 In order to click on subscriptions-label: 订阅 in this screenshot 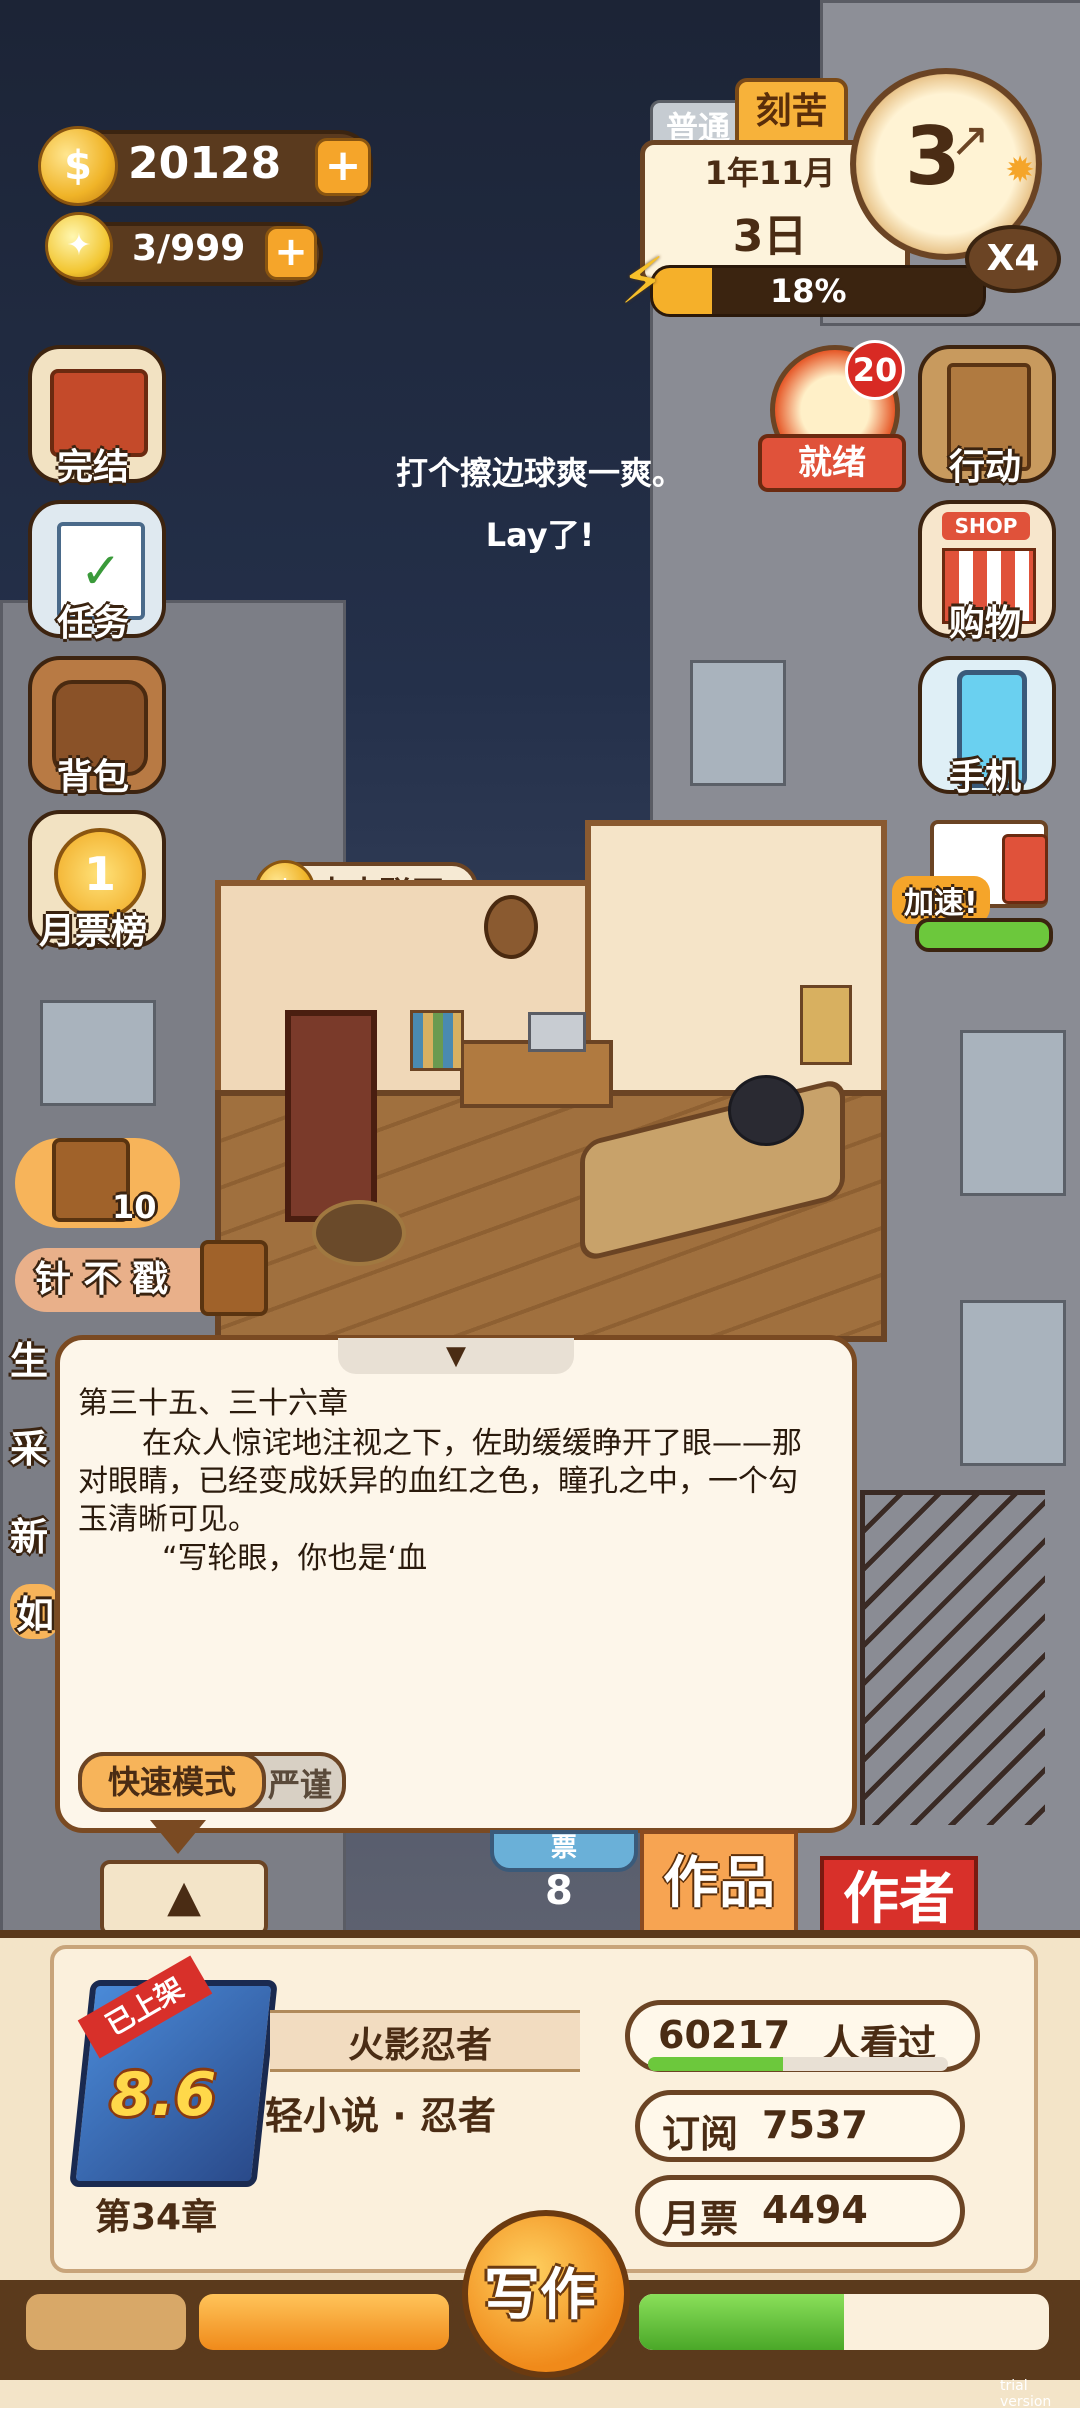, I will do `click(700, 2134)`.